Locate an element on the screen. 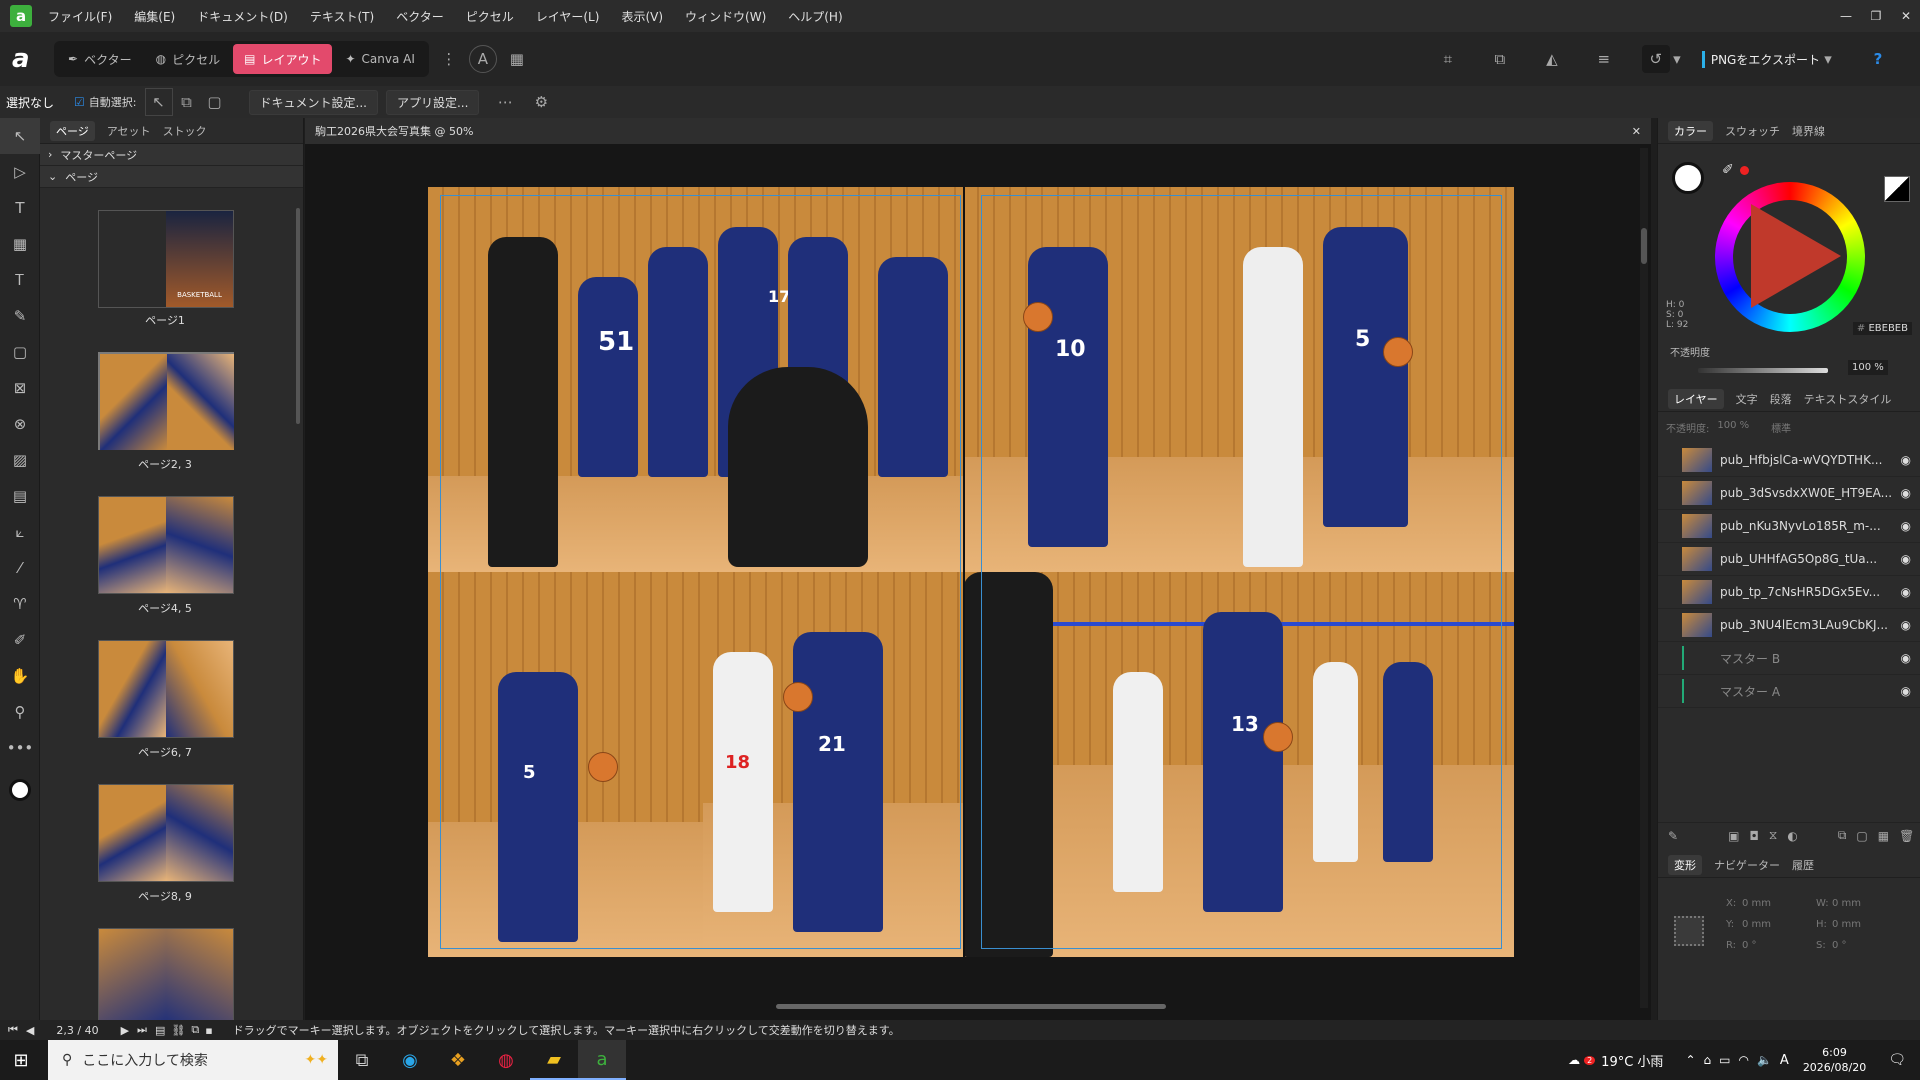 This screenshot has width=1920, height=1080. export-png-button: PNGをエクスポート is located at coordinates (1760, 59).